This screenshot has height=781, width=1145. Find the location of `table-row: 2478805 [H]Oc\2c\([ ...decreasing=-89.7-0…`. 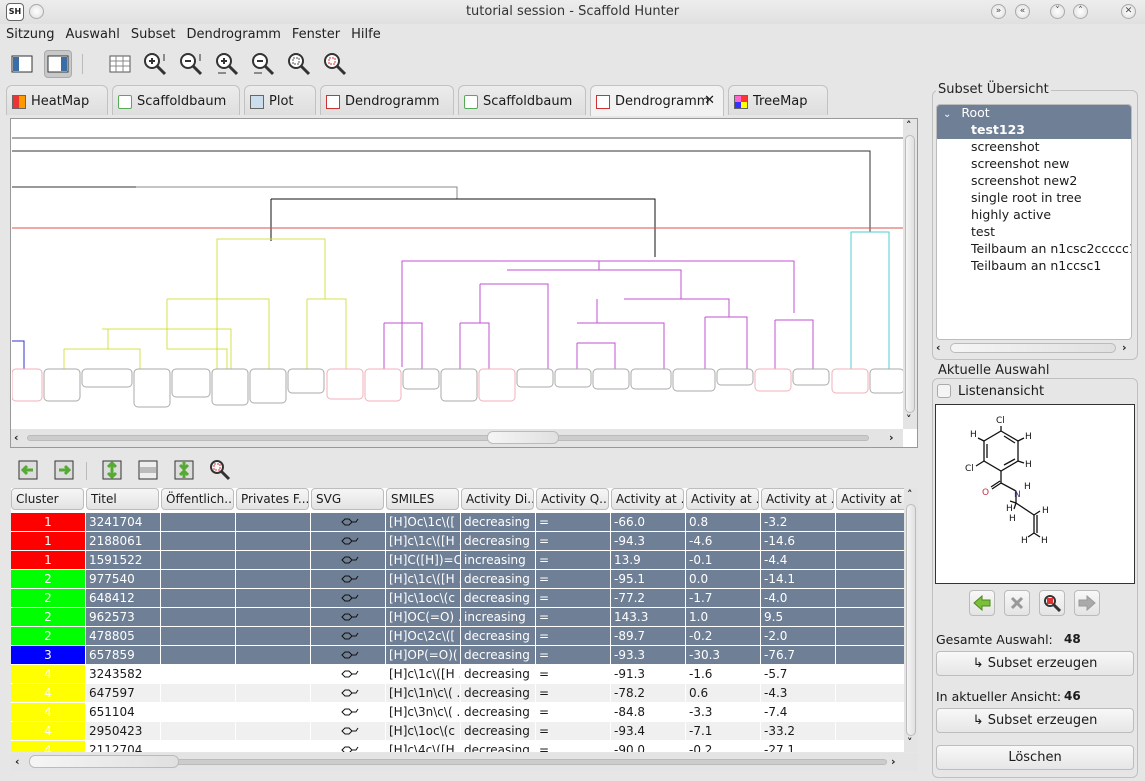

table-row: 2478805 [H]Oc\2c\([ ...decreasing=-89.7-0… is located at coordinates (457, 636).